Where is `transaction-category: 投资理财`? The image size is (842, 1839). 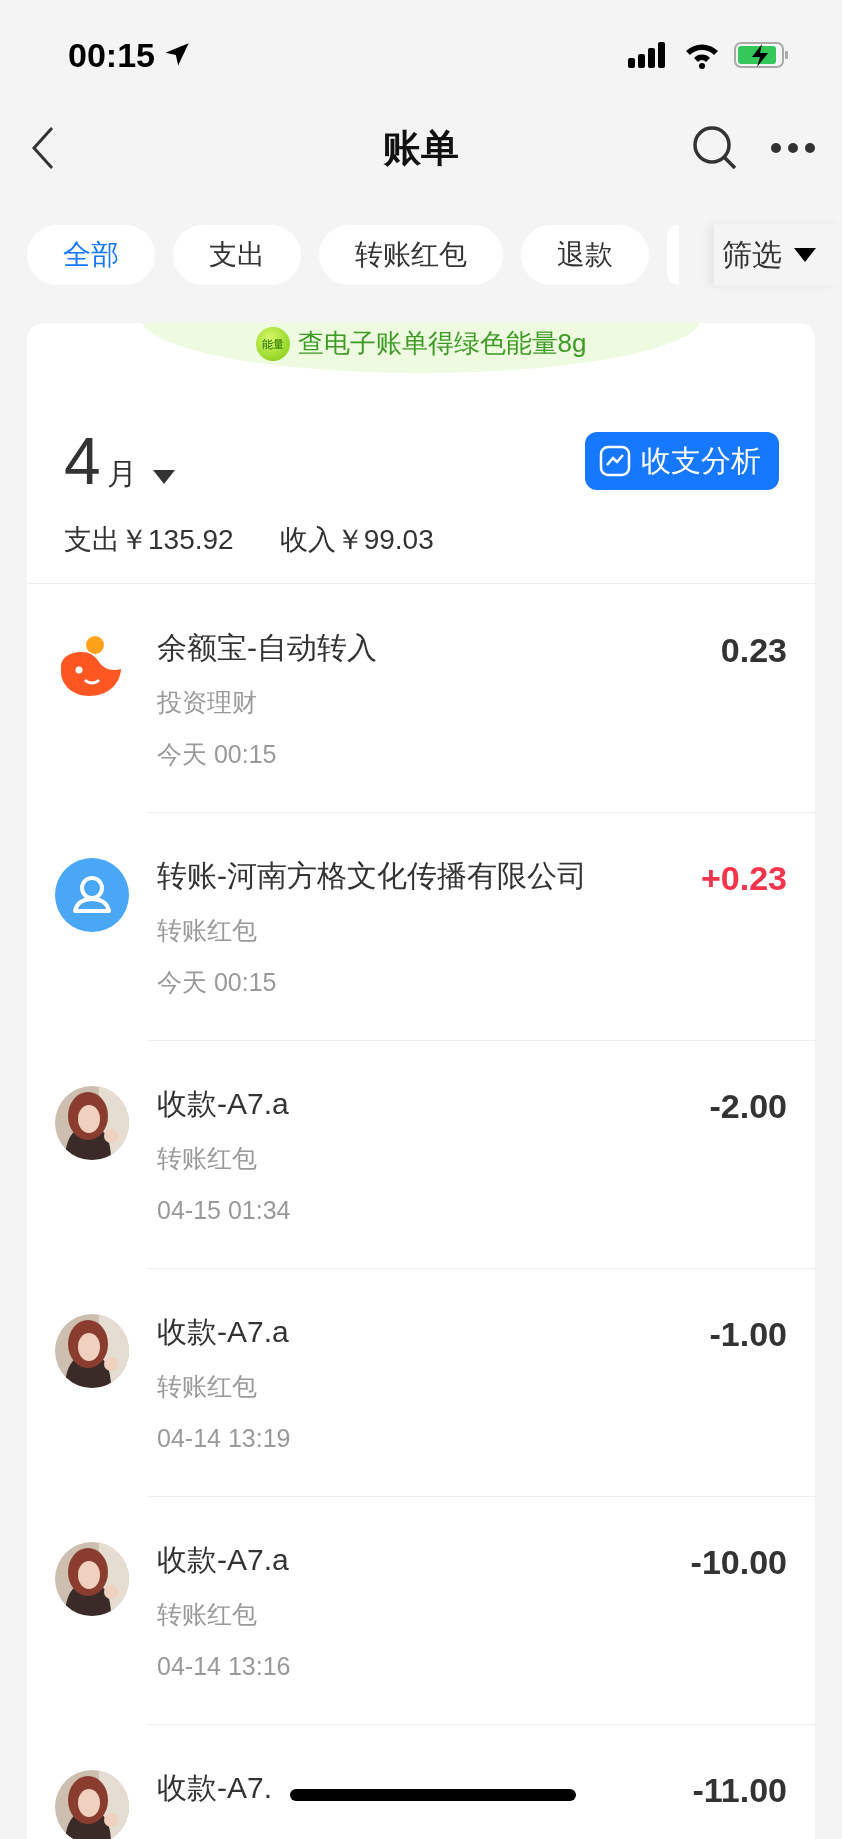 transaction-category: 投资理财 is located at coordinates (207, 702).